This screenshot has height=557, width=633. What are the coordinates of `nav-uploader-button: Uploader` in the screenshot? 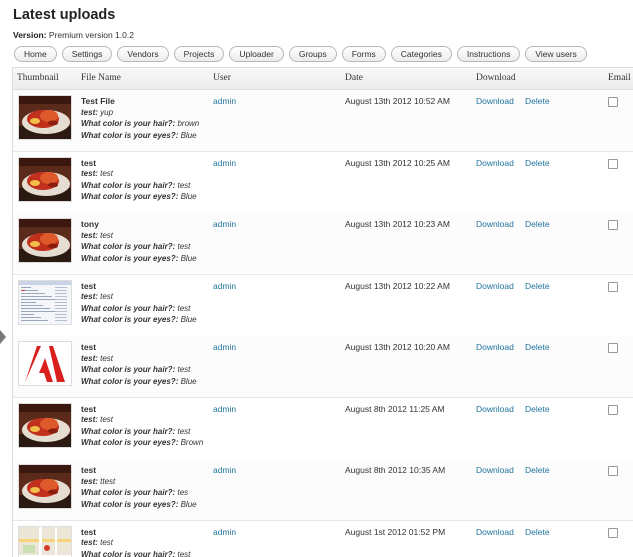 It's located at (256, 54).